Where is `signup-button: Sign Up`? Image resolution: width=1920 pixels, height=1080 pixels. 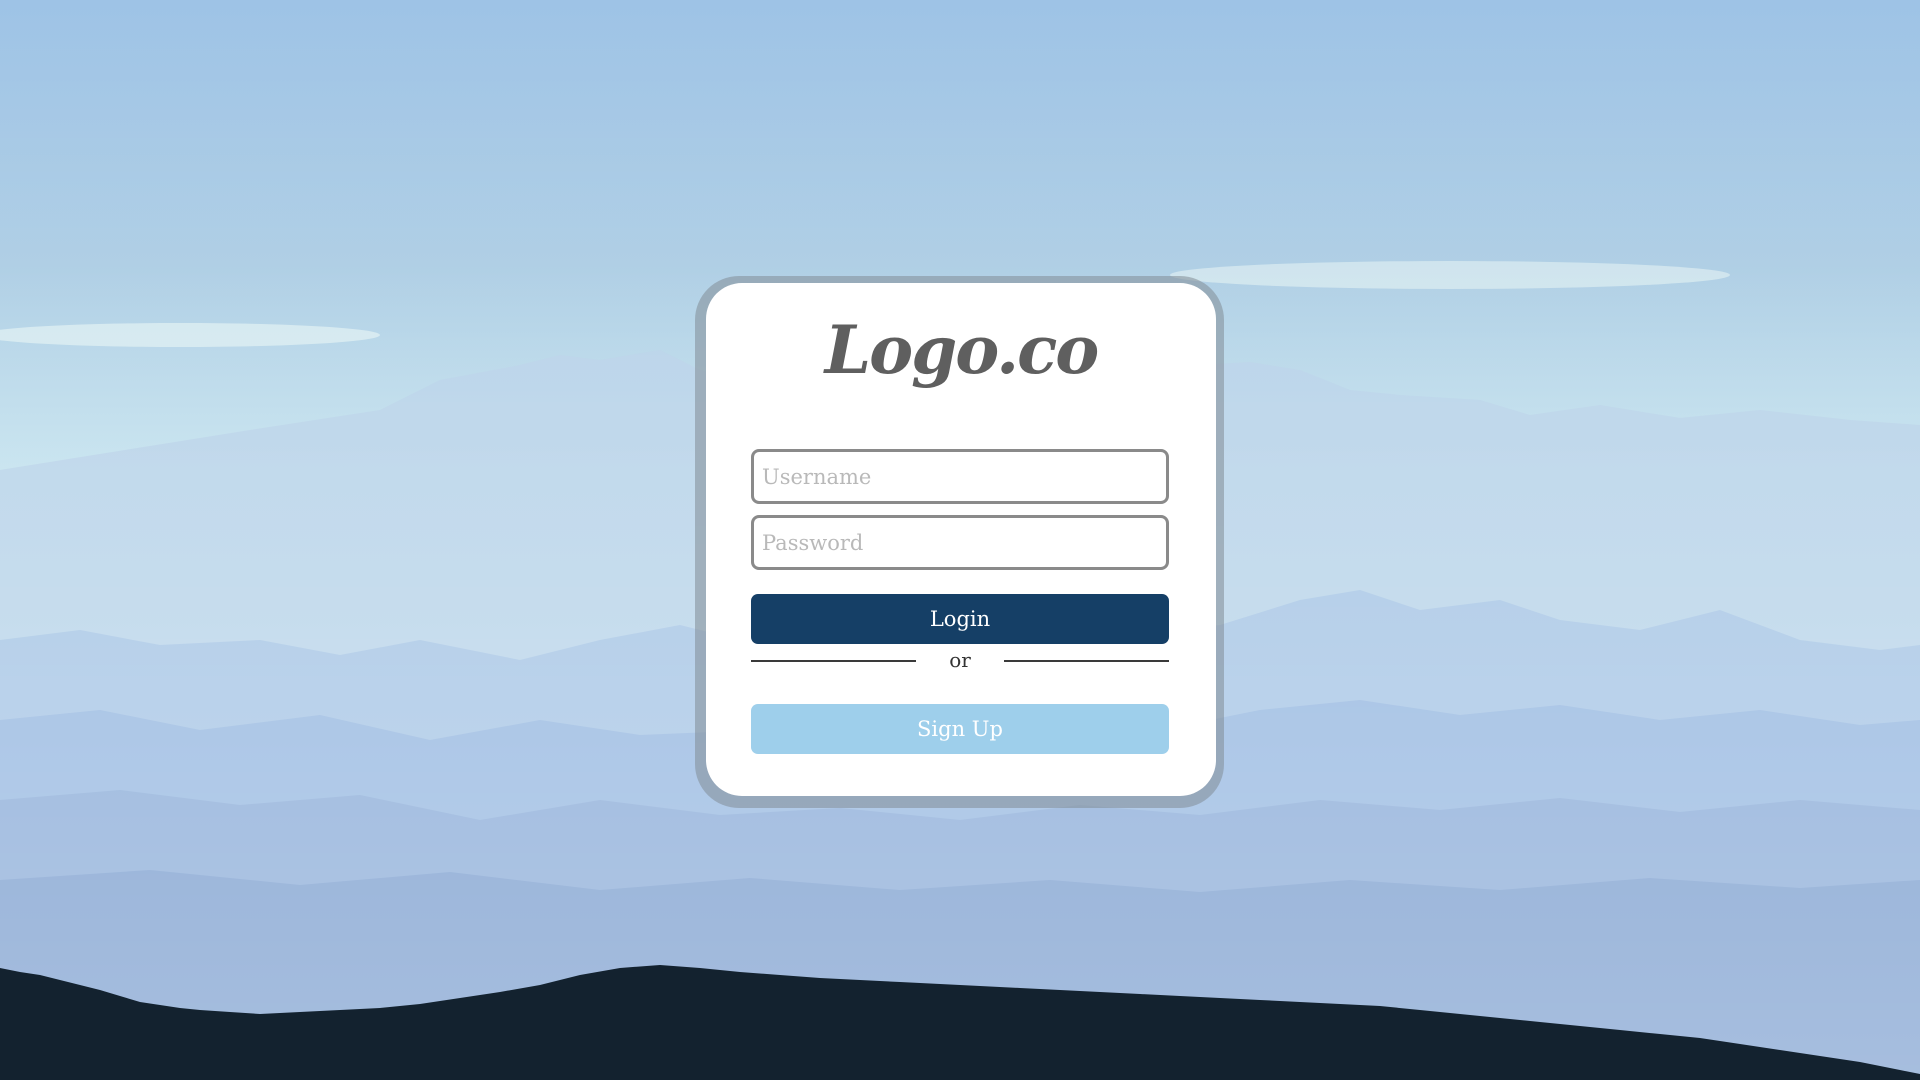 signup-button: Sign Up is located at coordinates (960, 729).